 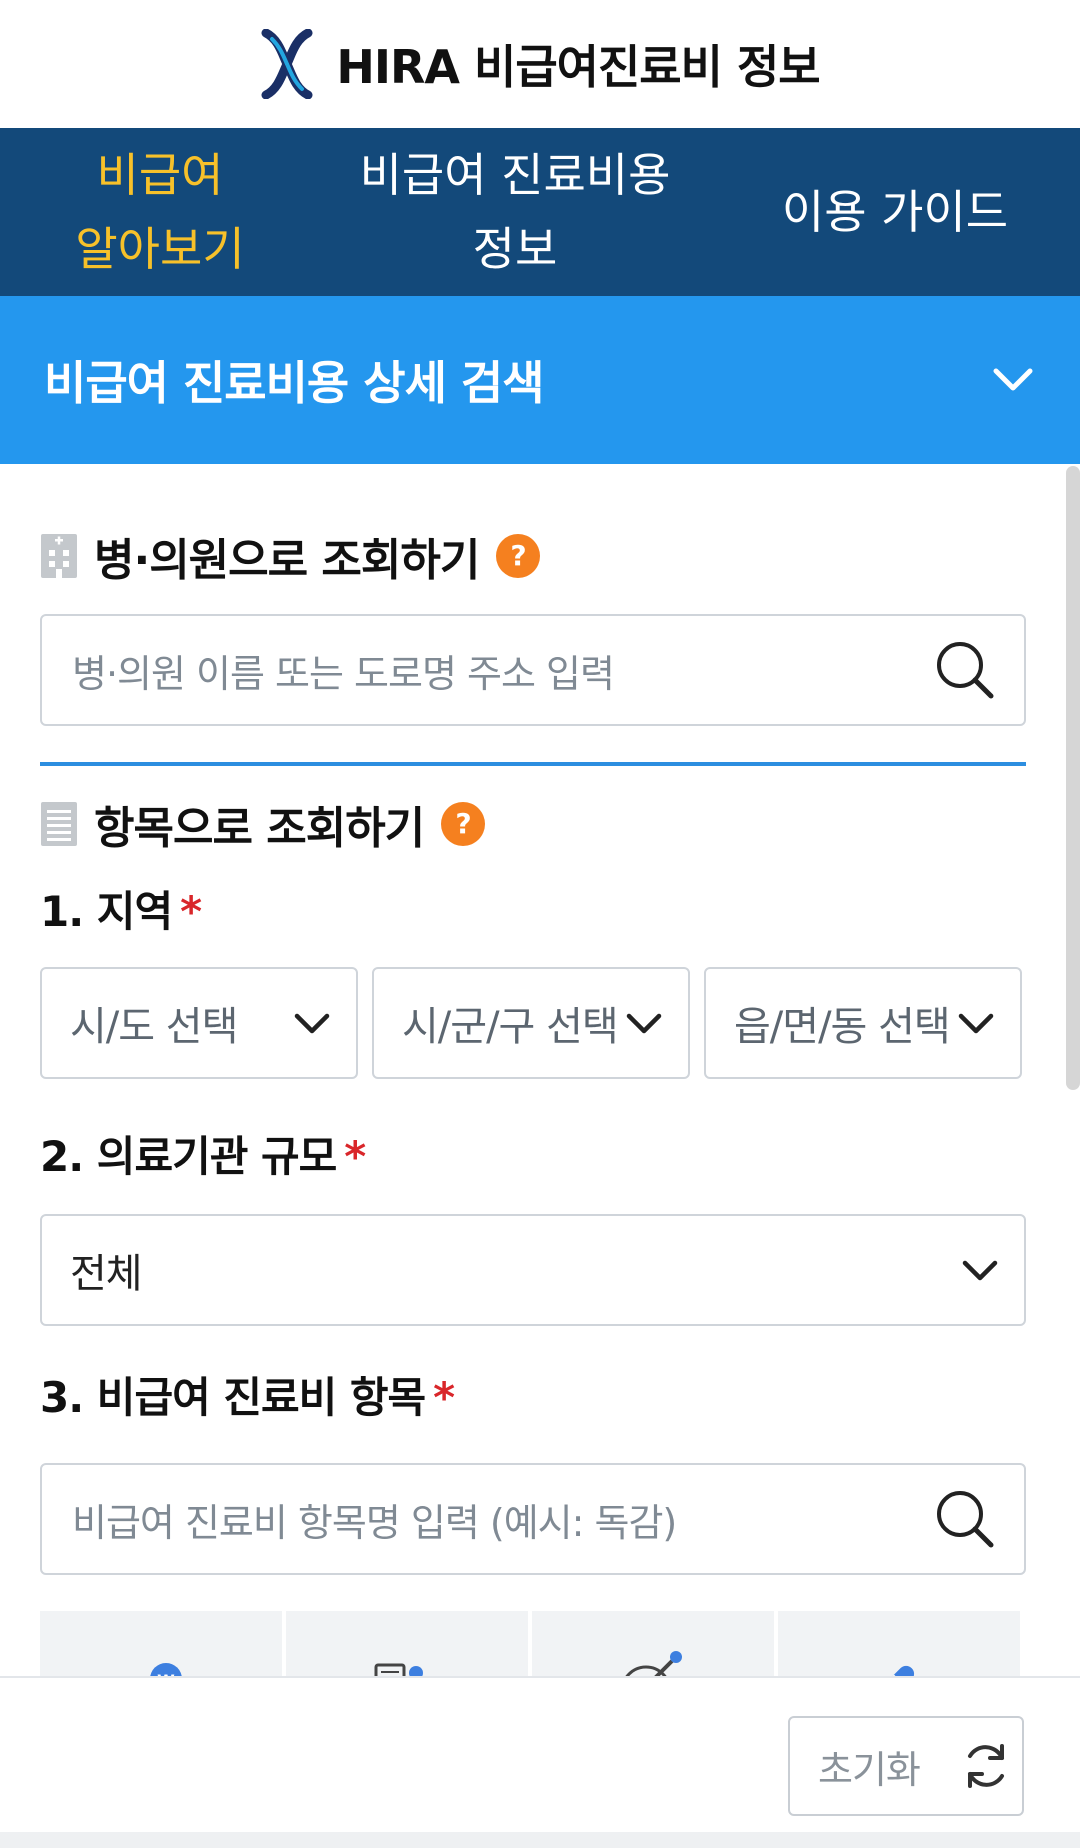 I want to click on nav-item-guide: 이용 가이드, so click(x=895, y=212).